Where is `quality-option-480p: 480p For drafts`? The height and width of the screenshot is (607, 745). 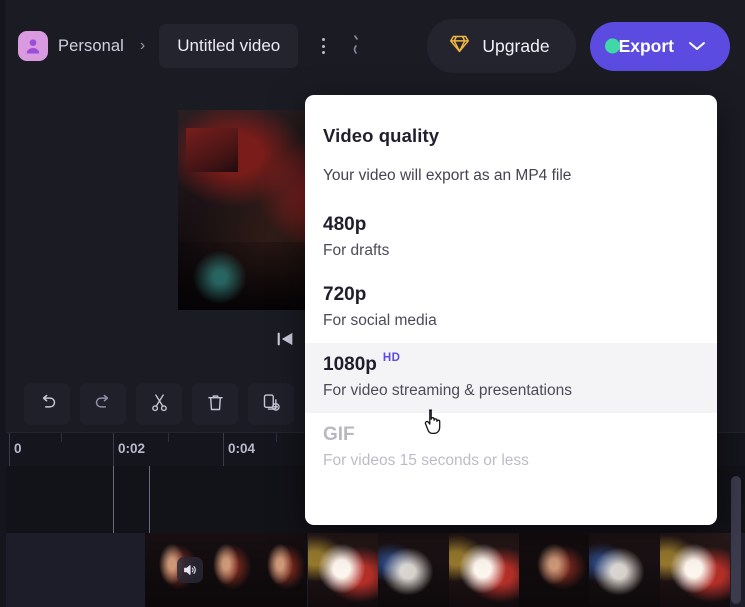
quality-option-480p: 480p For drafts is located at coordinates (511, 238).